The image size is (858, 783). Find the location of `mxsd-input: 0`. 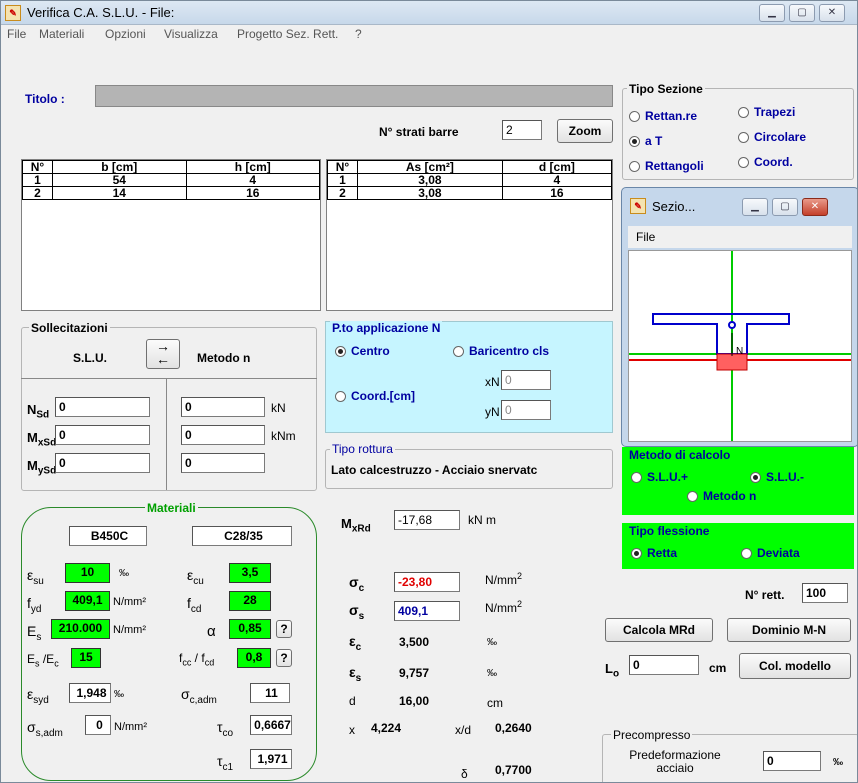

mxsd-input: 0 is located at coordinates (102, 435).